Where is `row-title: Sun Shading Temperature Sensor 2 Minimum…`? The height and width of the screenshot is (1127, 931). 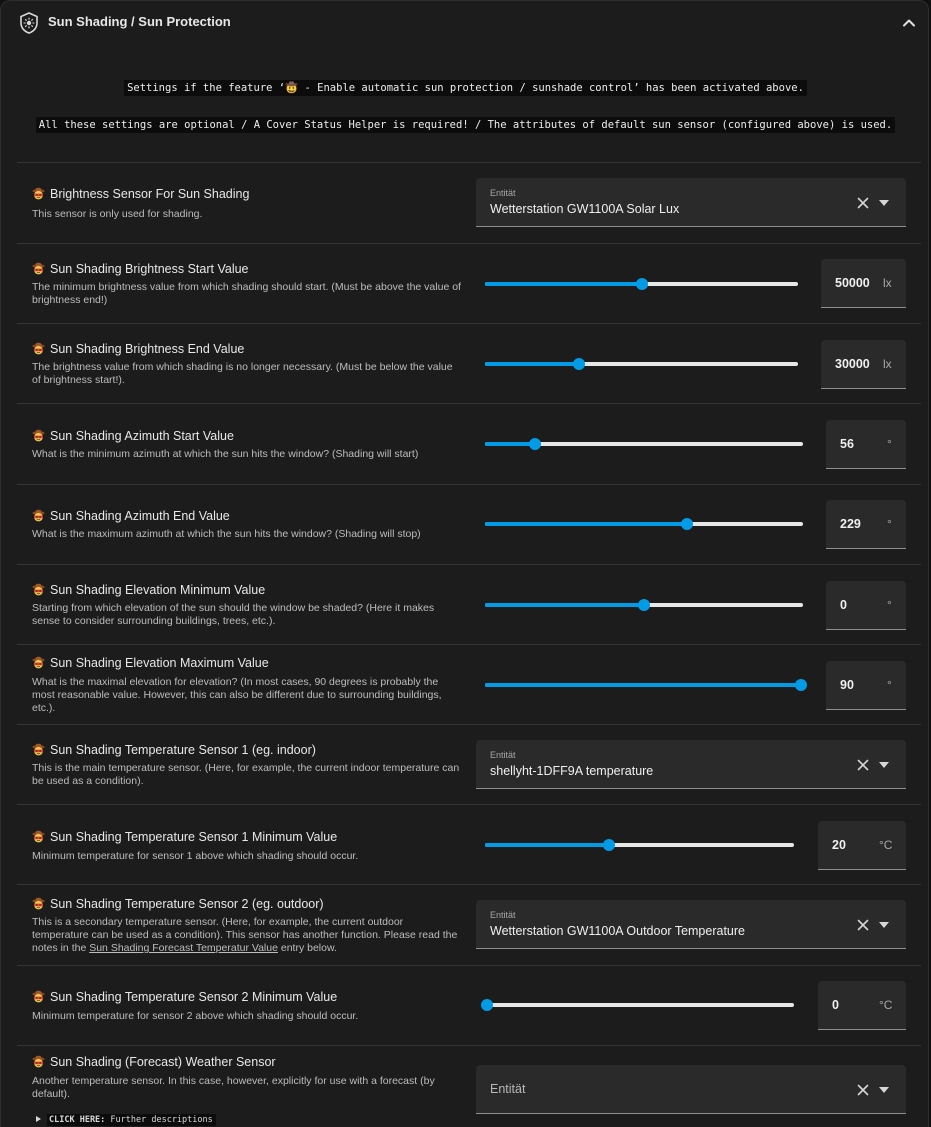
row-title: Sun Shading Temperature Sensor 2 Minimum… is located at coordinates (184, 997).